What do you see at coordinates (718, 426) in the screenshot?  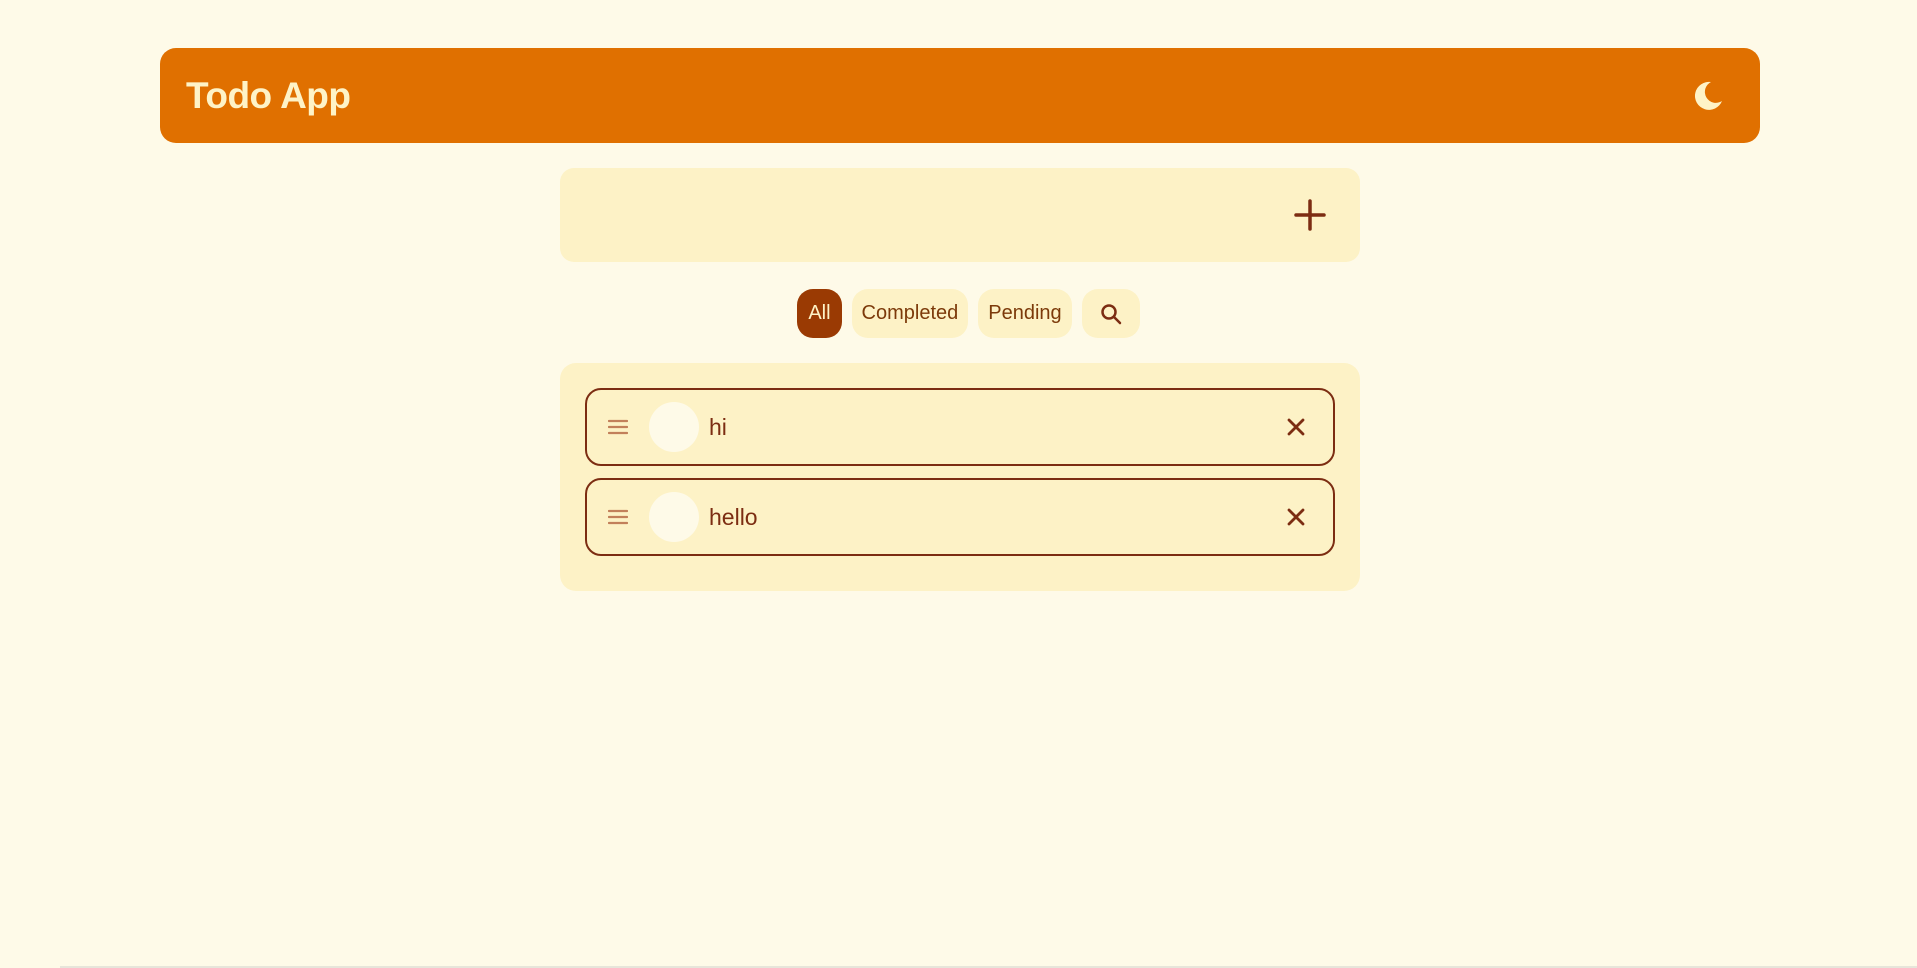 I see `todo-text: hi` at bounding box center [718, 426].